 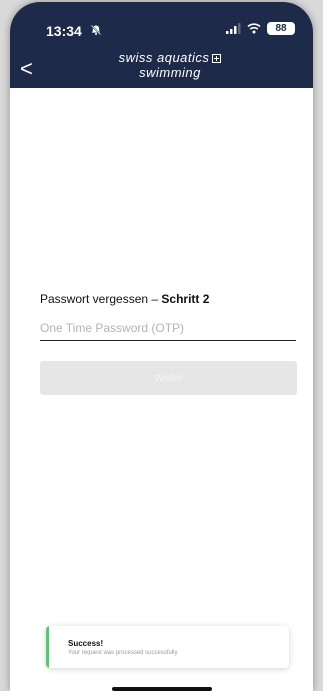 I want to click on silent-bell-icon, so click(x=96, y=30).